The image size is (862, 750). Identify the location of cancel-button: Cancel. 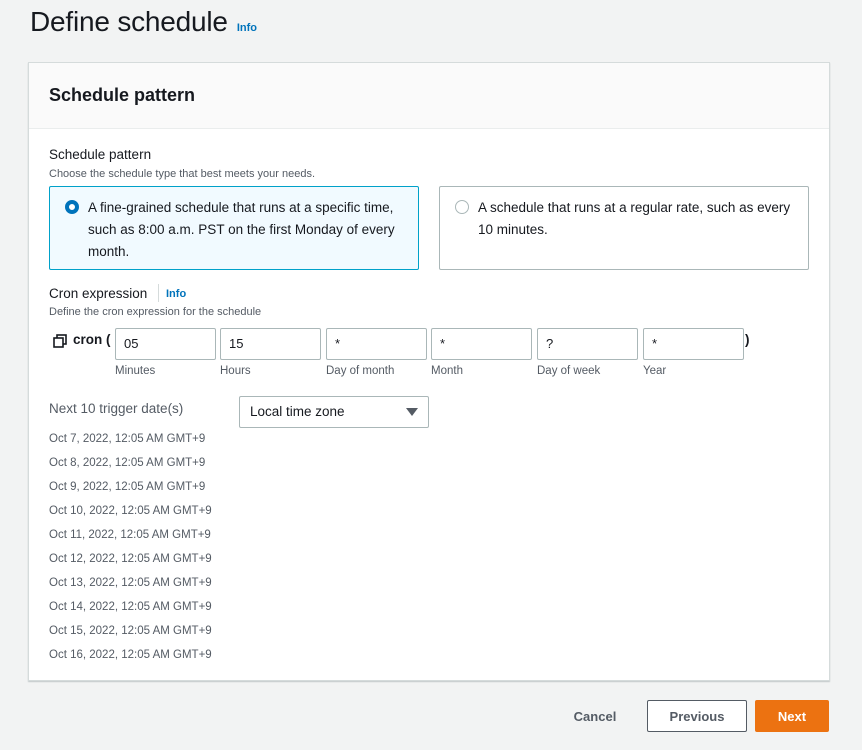
(595, 716).